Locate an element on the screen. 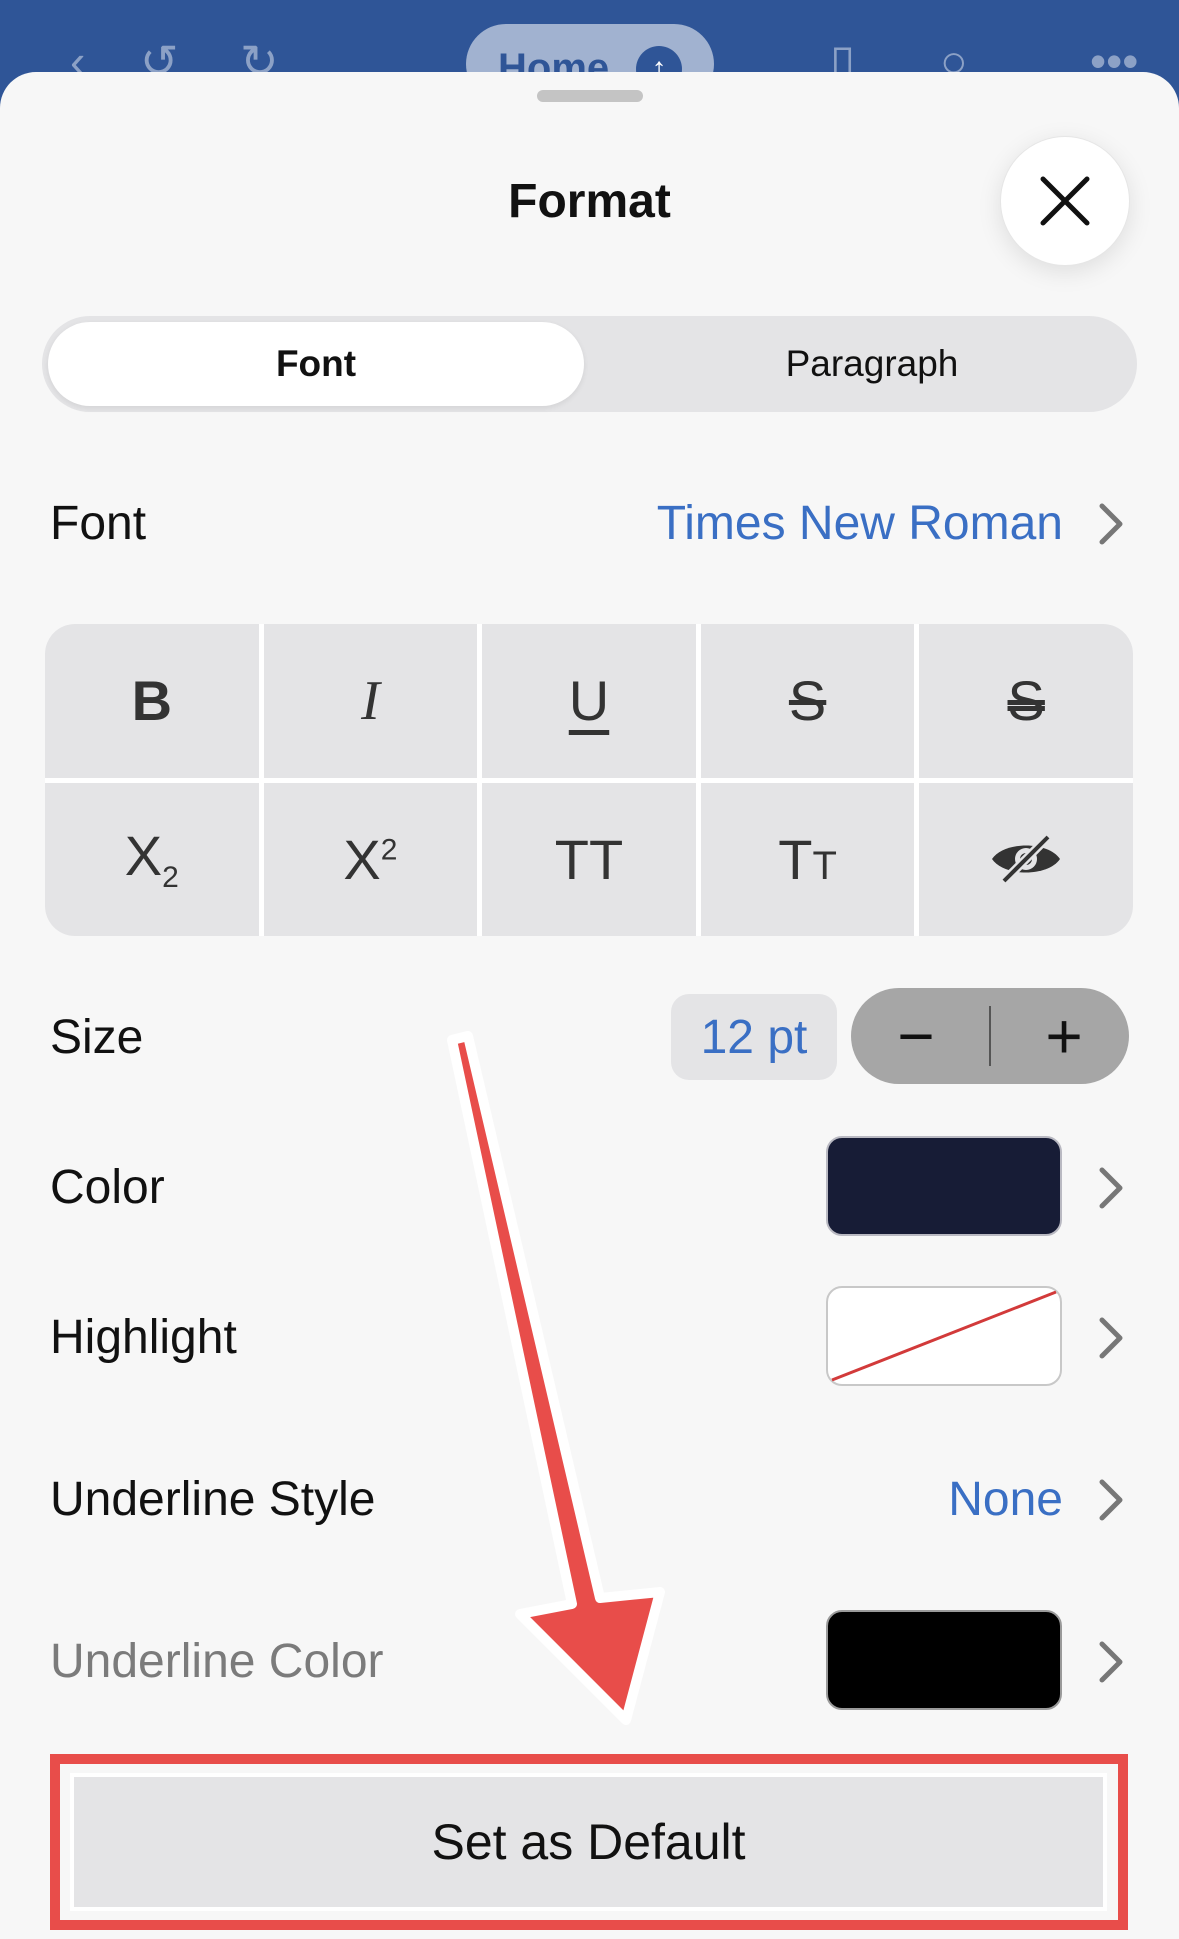  highlight-color-swatch is located at coordinates (944, 1336).